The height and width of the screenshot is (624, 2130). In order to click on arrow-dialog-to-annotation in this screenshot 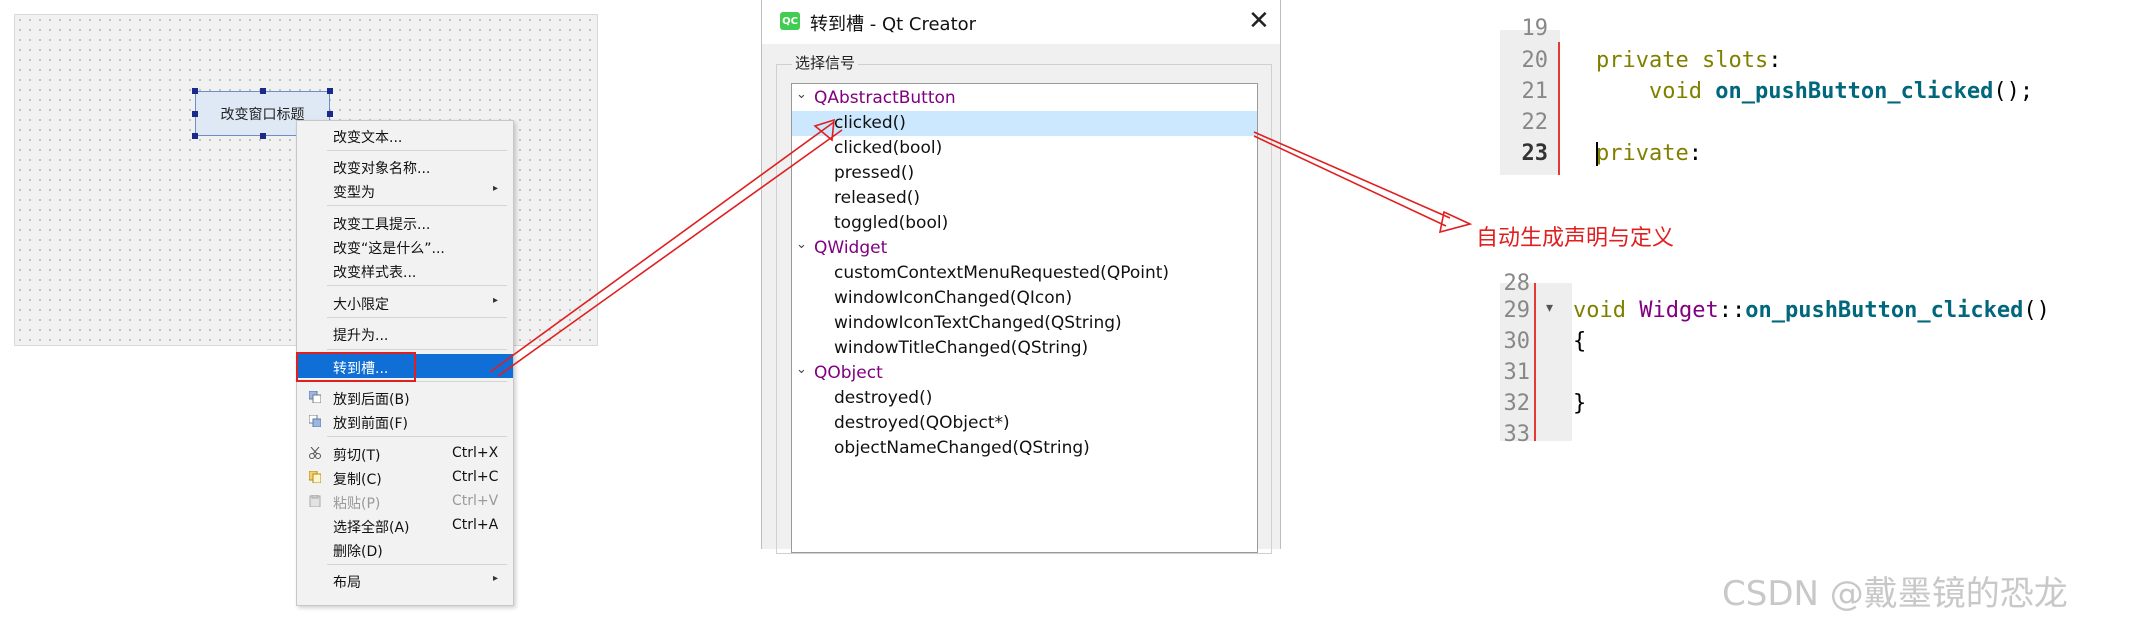, I will do `click(1363, 182)`.